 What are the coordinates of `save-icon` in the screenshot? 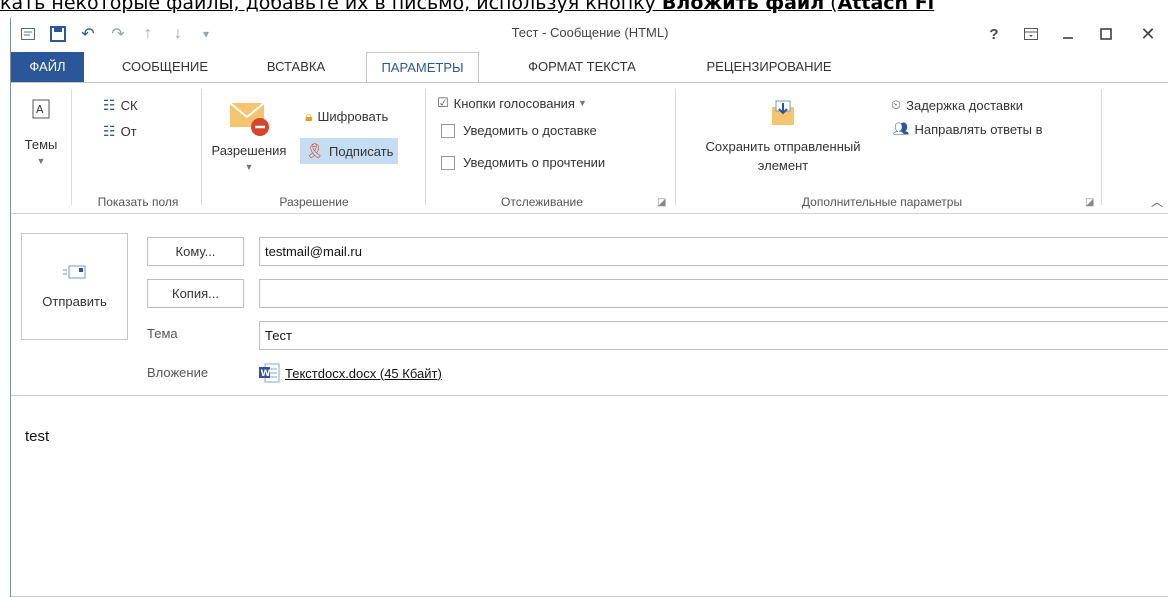 It's located at (58, 34).